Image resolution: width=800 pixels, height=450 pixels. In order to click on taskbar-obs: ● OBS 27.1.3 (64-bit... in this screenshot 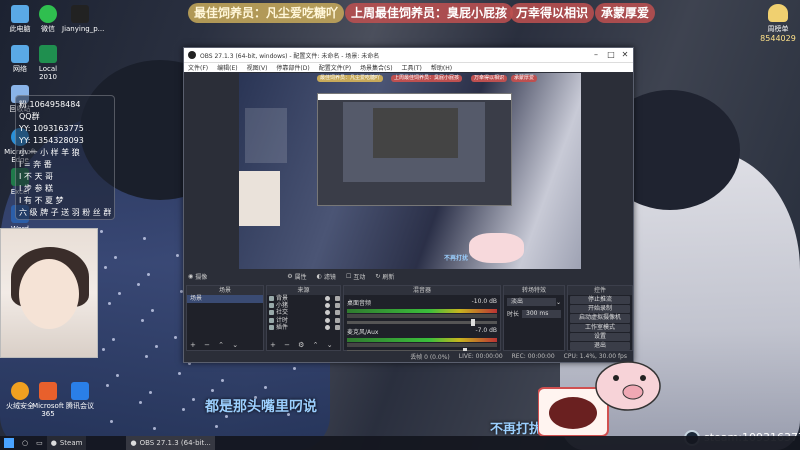, I will do `click(170, 443)`.